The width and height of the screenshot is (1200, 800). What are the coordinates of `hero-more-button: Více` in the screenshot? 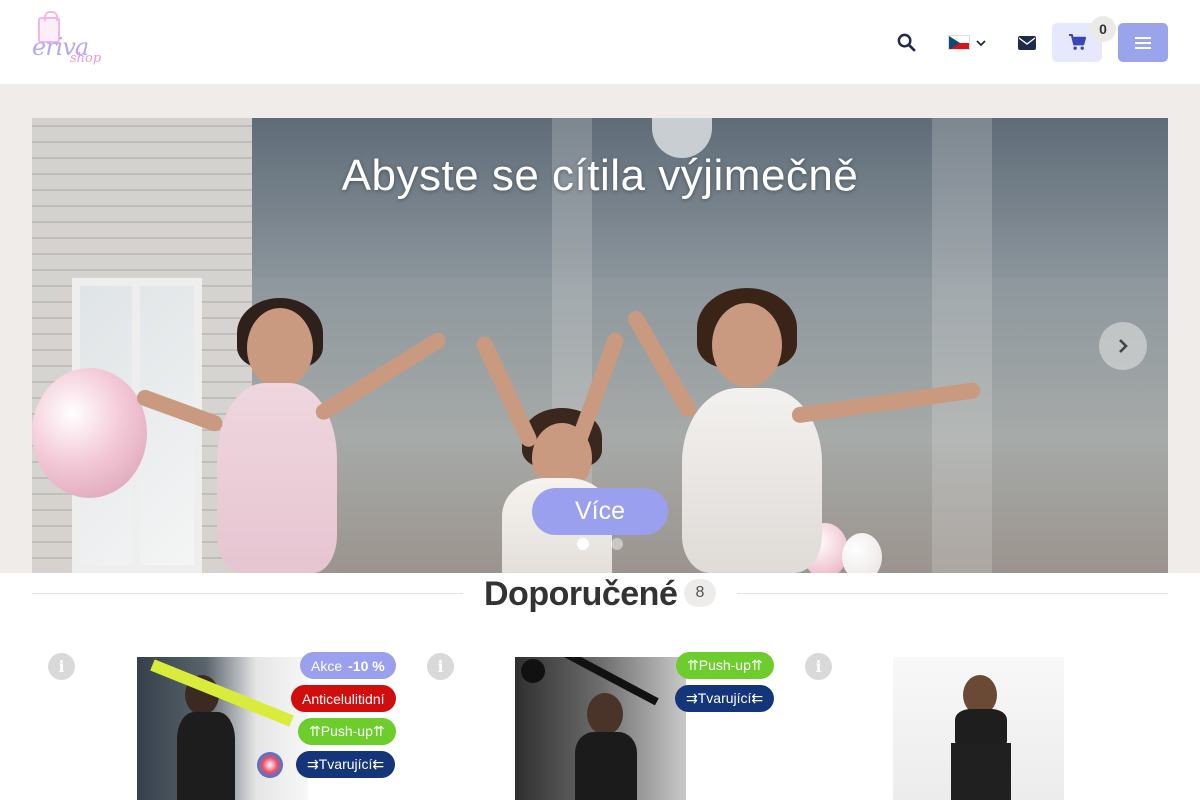 It's located at (600, 511).